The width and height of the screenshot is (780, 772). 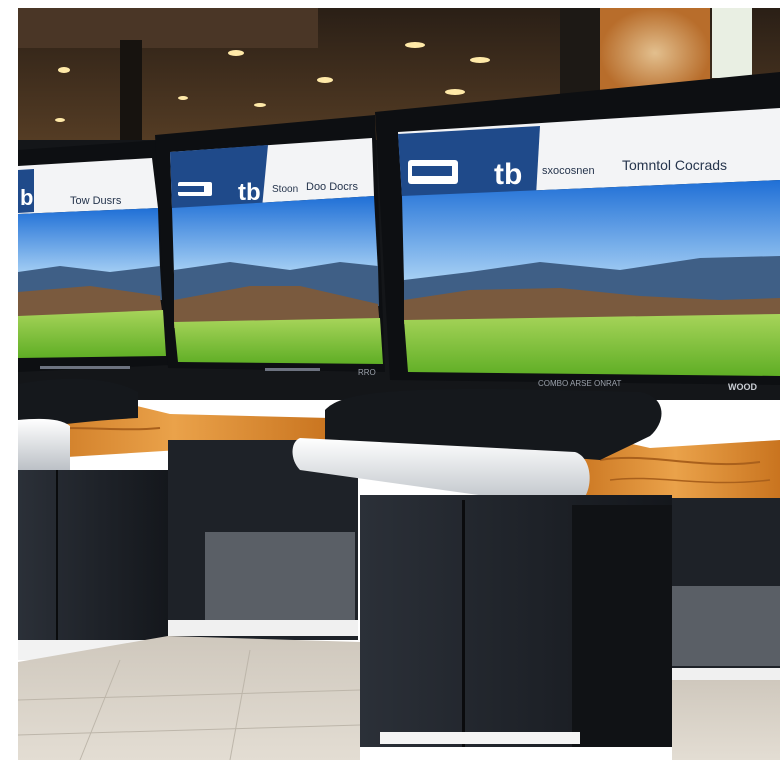 I want to click on screen-right-footer-right: WOOD, so click(x=742, y=387).